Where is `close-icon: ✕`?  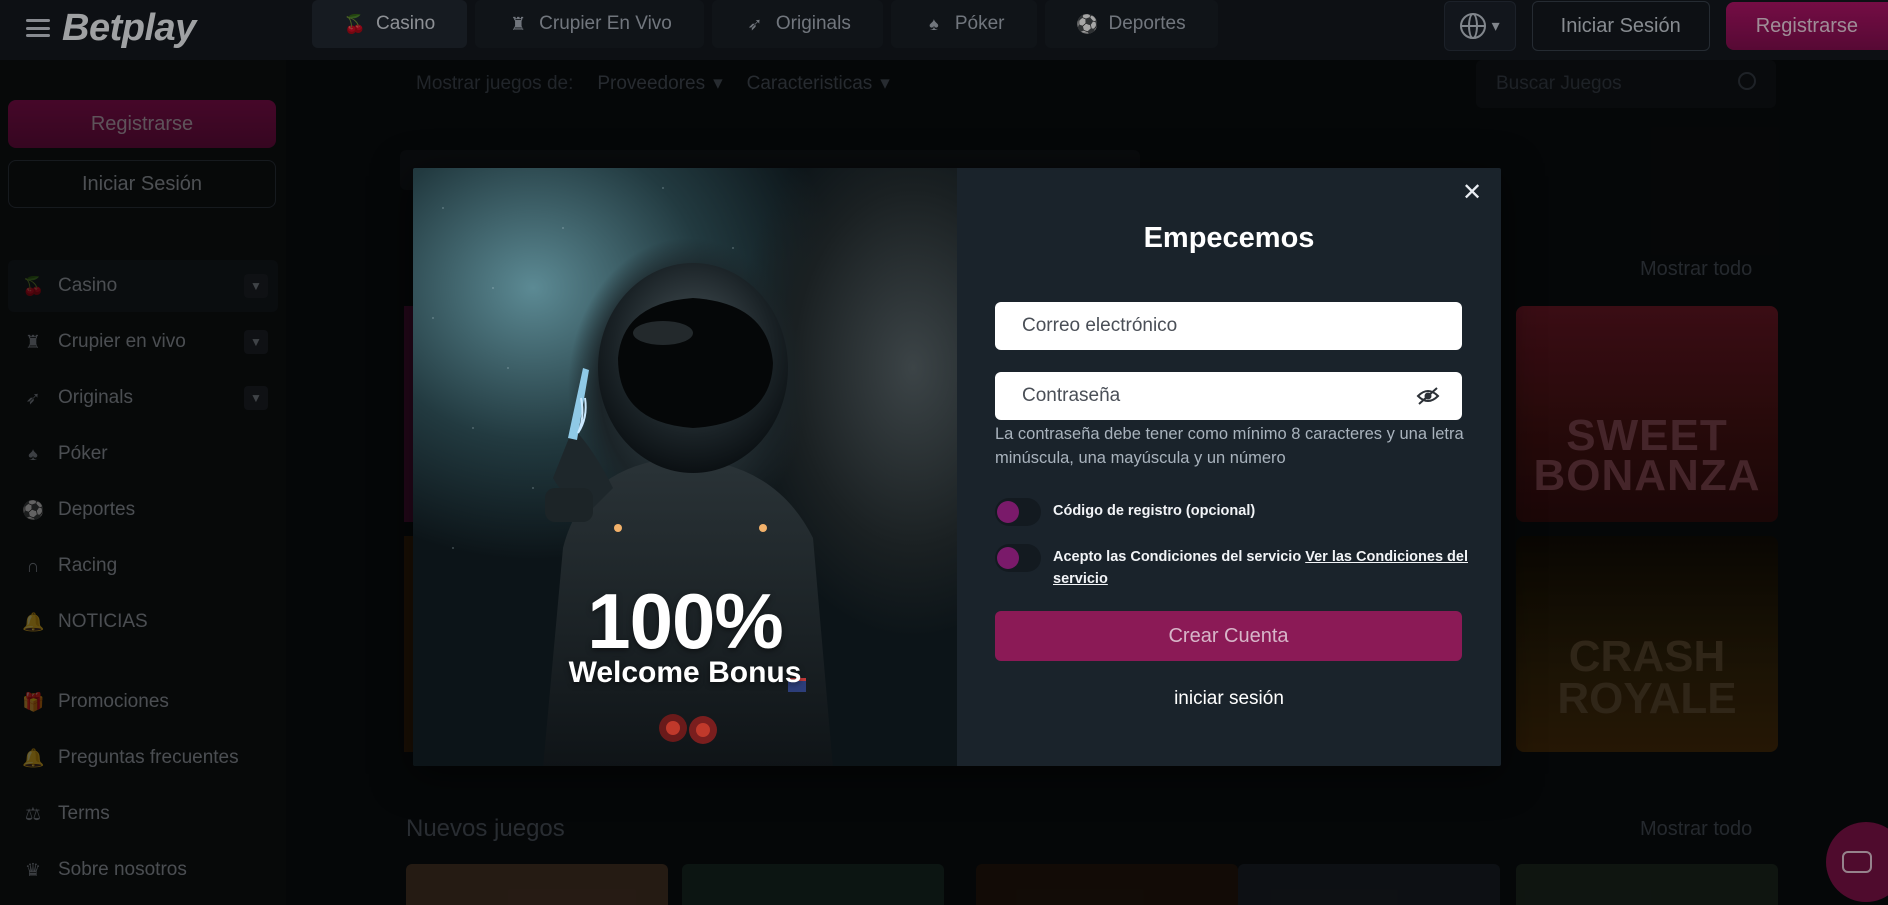 close-icon: ✕ is located at coordinates (1472, 193).